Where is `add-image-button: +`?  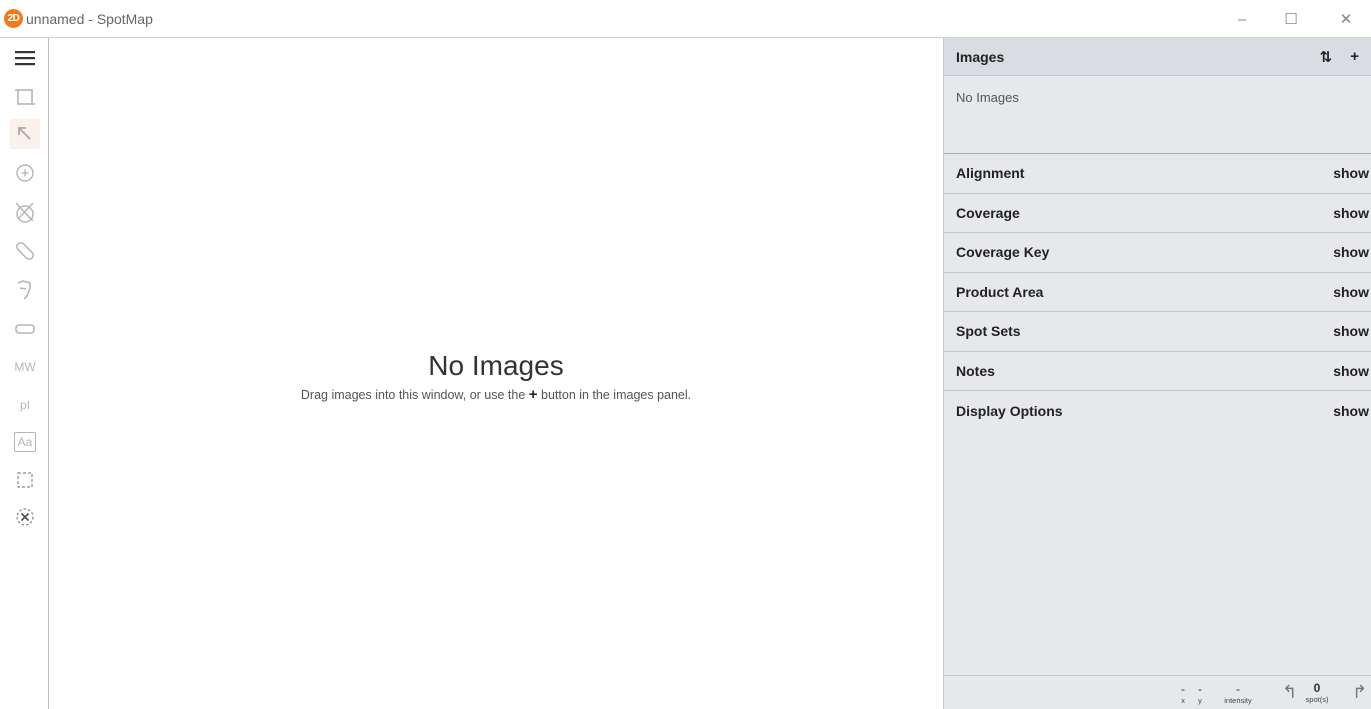
add-image-button: + is located at coordinates (1354, 57).